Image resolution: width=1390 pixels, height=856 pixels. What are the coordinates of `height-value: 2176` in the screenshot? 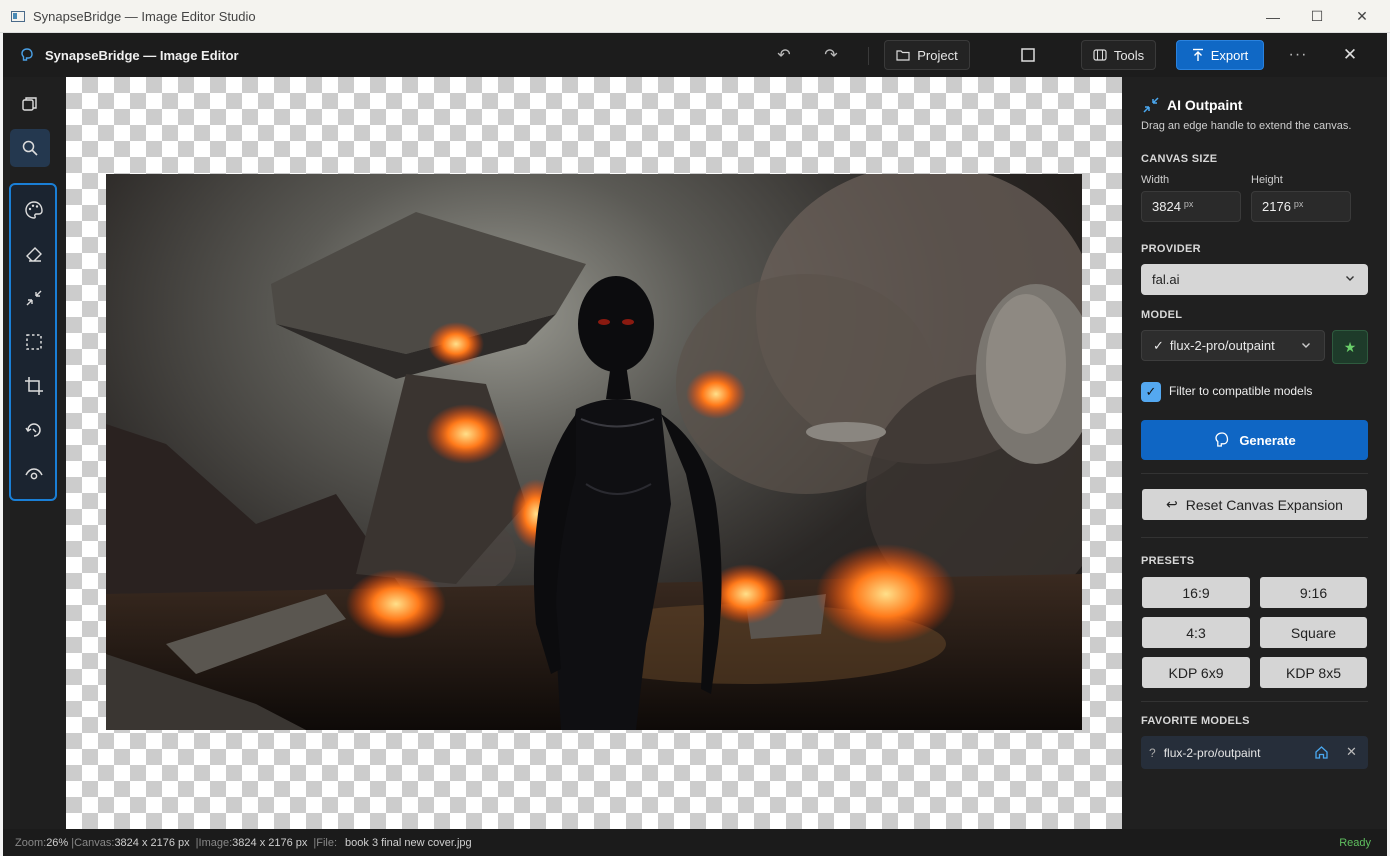 It's located at (1276, 206).